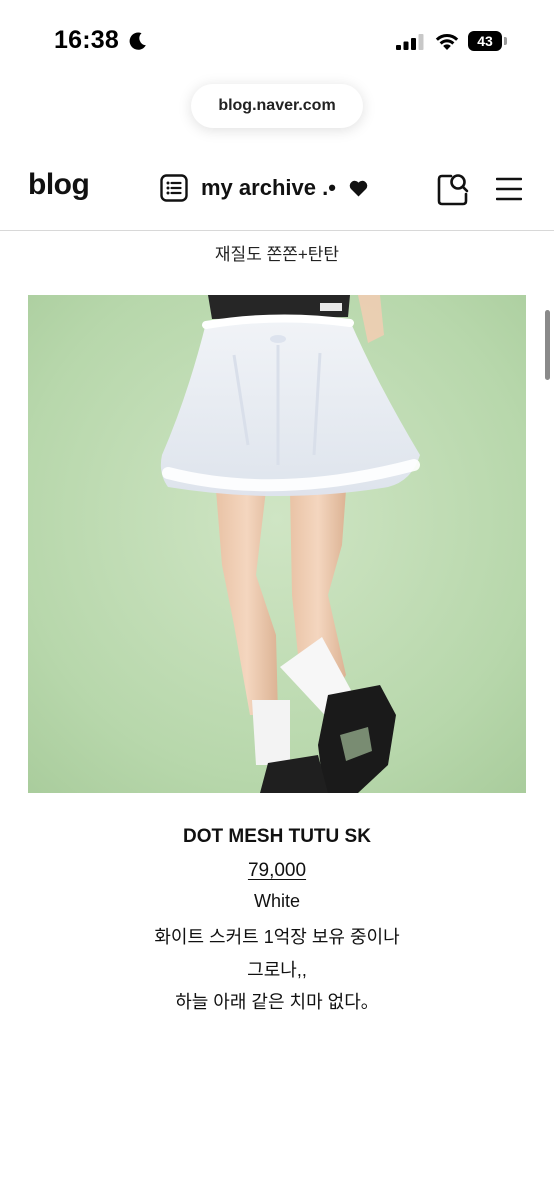 Image resolution: width=554 pixels, height=1200 pixels. What do you see at coordinates (277, 40) in the screenshot?
I see `status-bar: 16:38 43` at bounding box center [277, 40].